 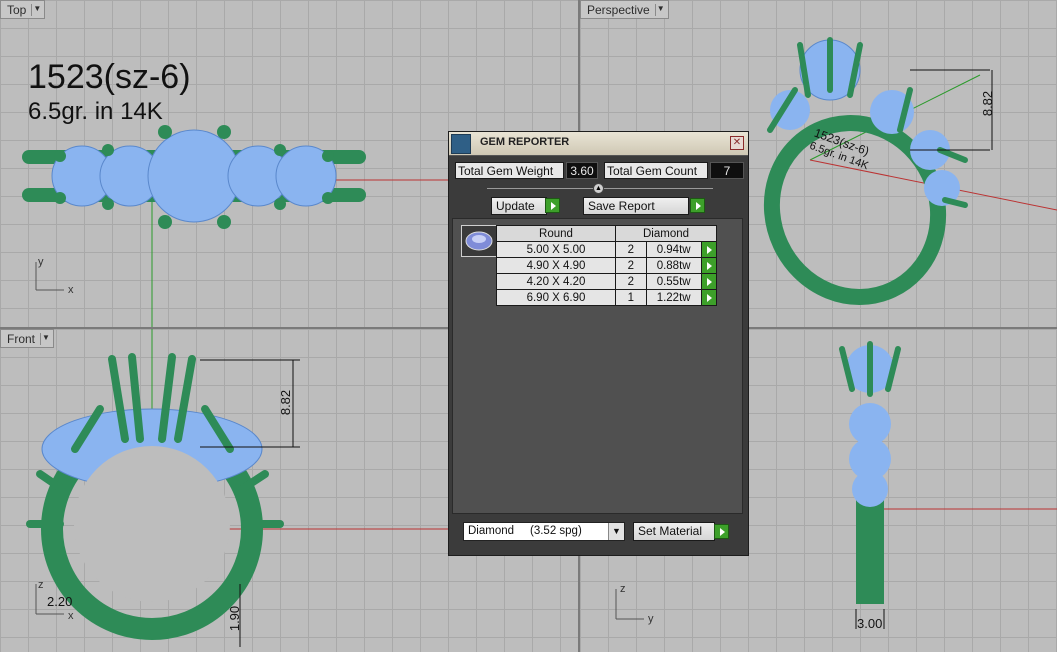 What do you see at coordinates (60, 601) in the screenshot?
I see `dim-left-label: 2.20` at bounding box center [60, 601].